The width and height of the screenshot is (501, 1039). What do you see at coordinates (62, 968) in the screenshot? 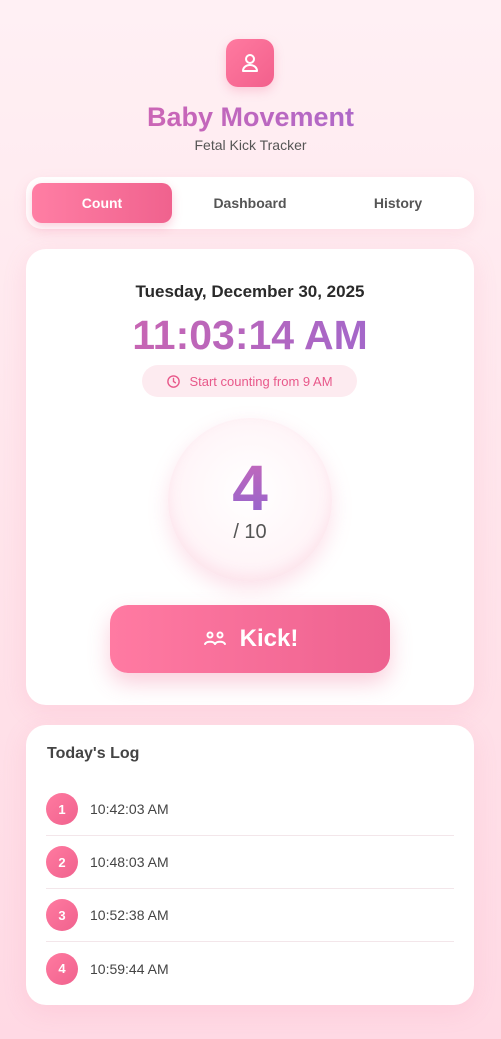
I see `log-entry-number: 4` at bounding box center [62, 968].